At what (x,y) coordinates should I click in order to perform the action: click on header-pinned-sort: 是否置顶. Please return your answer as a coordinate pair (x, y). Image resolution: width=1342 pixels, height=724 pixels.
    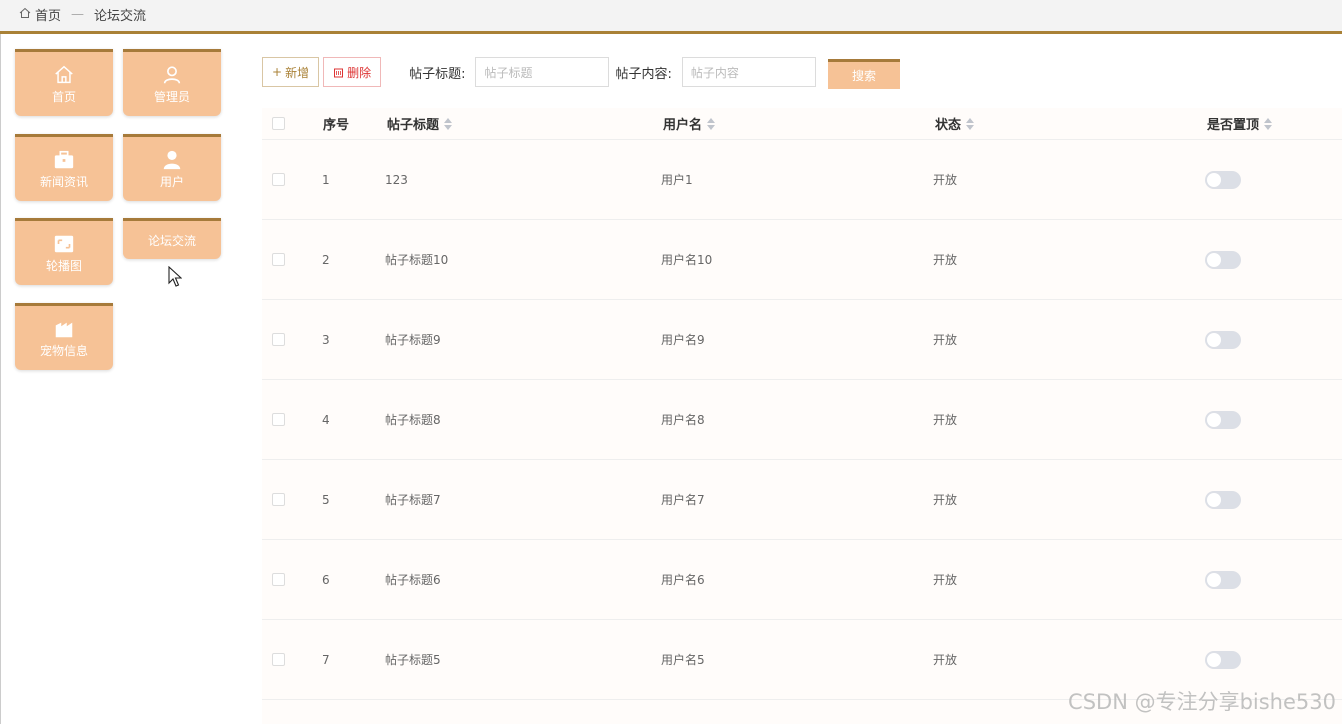
    Looking at the image, I should click on (1240, 123).